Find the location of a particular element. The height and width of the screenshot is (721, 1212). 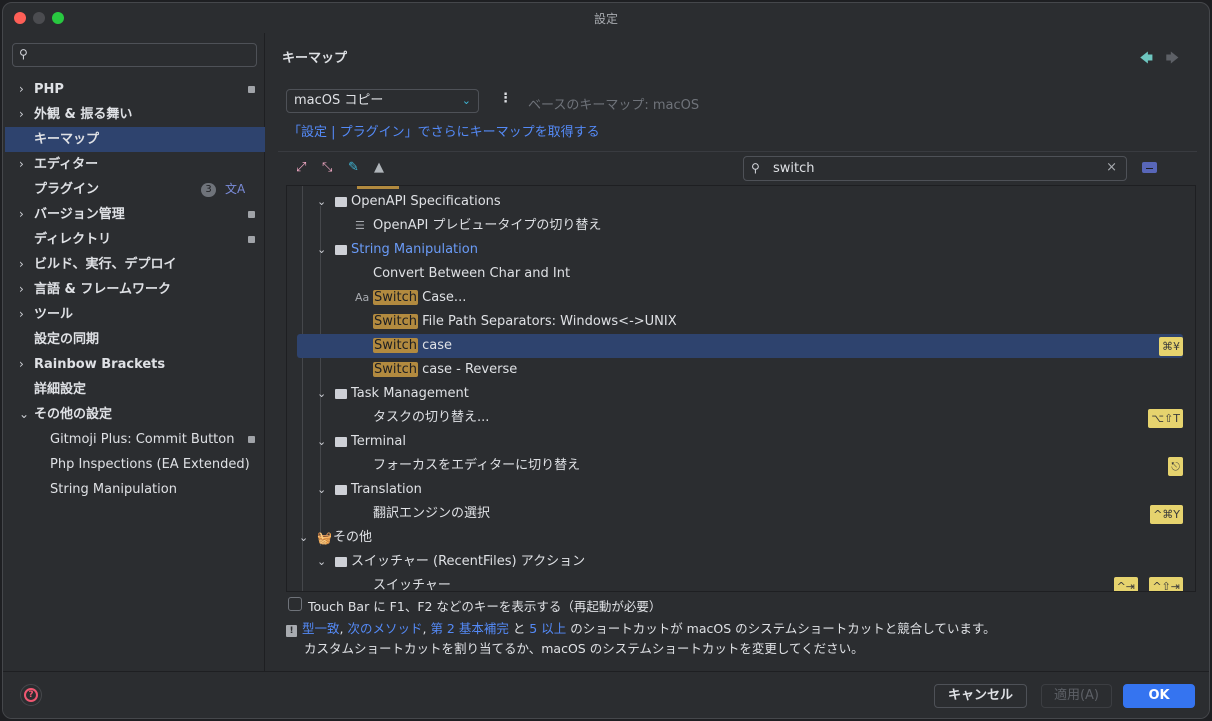

tree-action-label: 翻訳エンジンの選択 is located at coordinates (431, 514).